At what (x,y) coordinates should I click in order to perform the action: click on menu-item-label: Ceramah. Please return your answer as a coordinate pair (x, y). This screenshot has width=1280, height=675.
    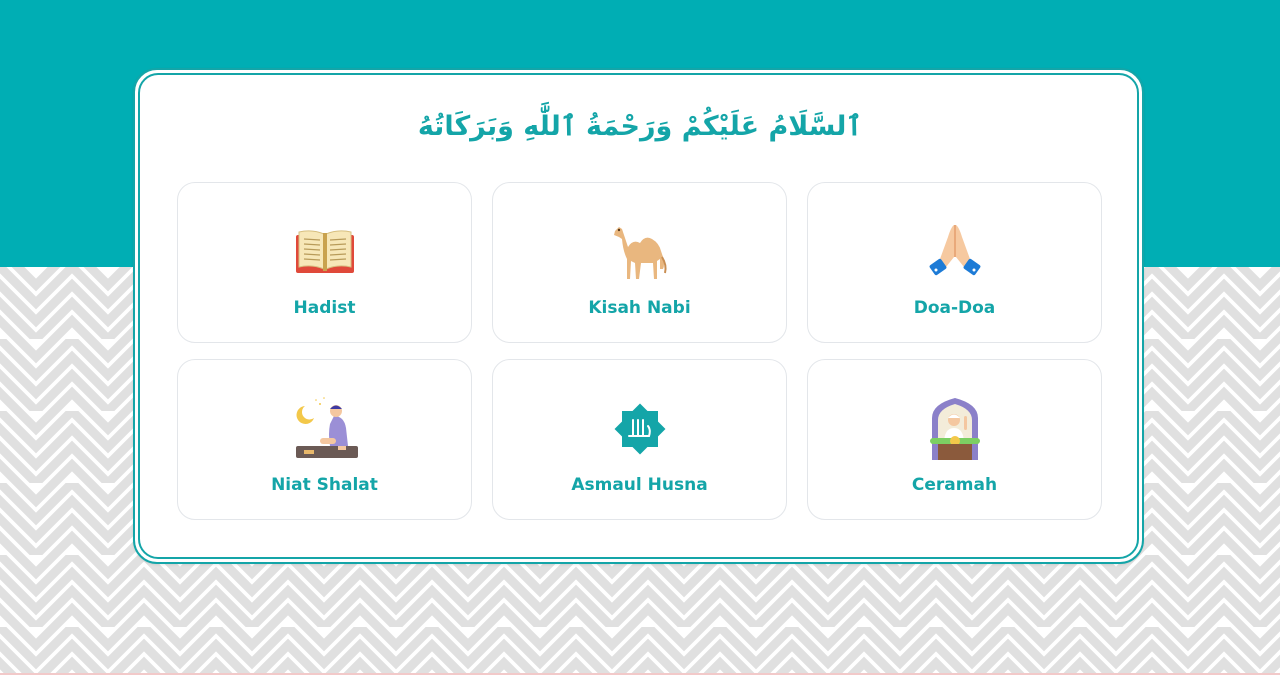
    Looking at the image, I should click on (954, 485).